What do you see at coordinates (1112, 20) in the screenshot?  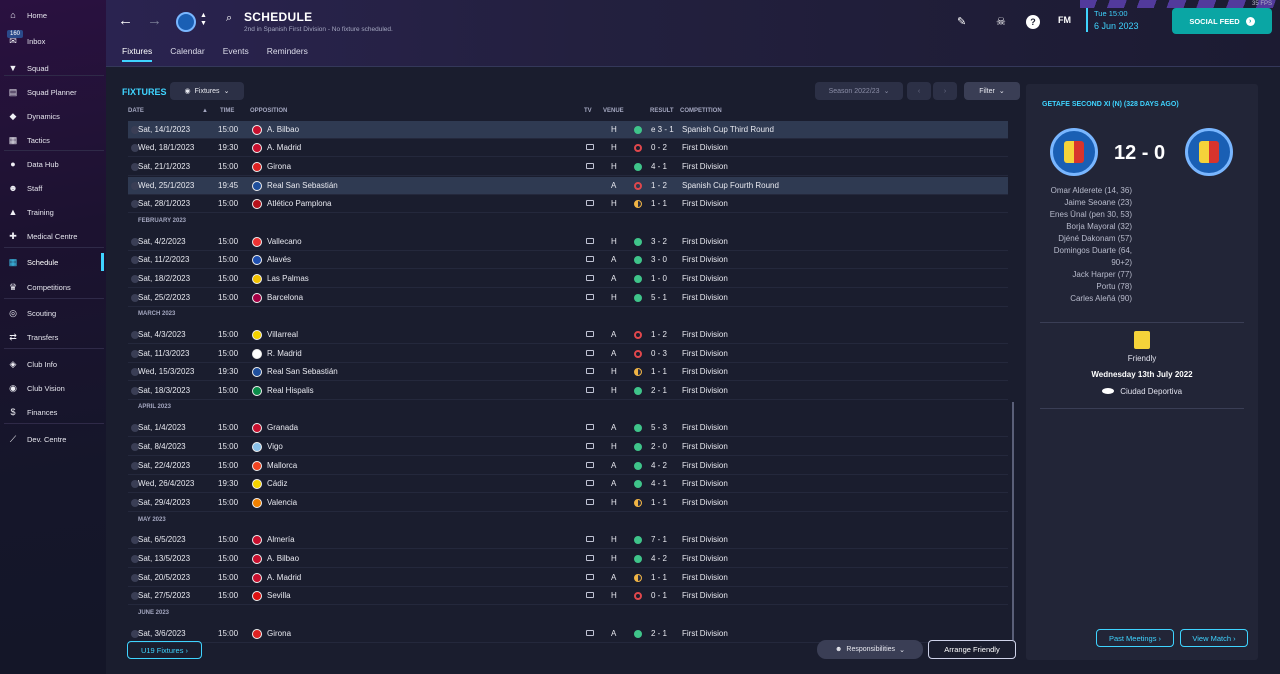 I see `game-date: Tue 15:00 6 Jun 2023` at bounding box center [1112, 20].